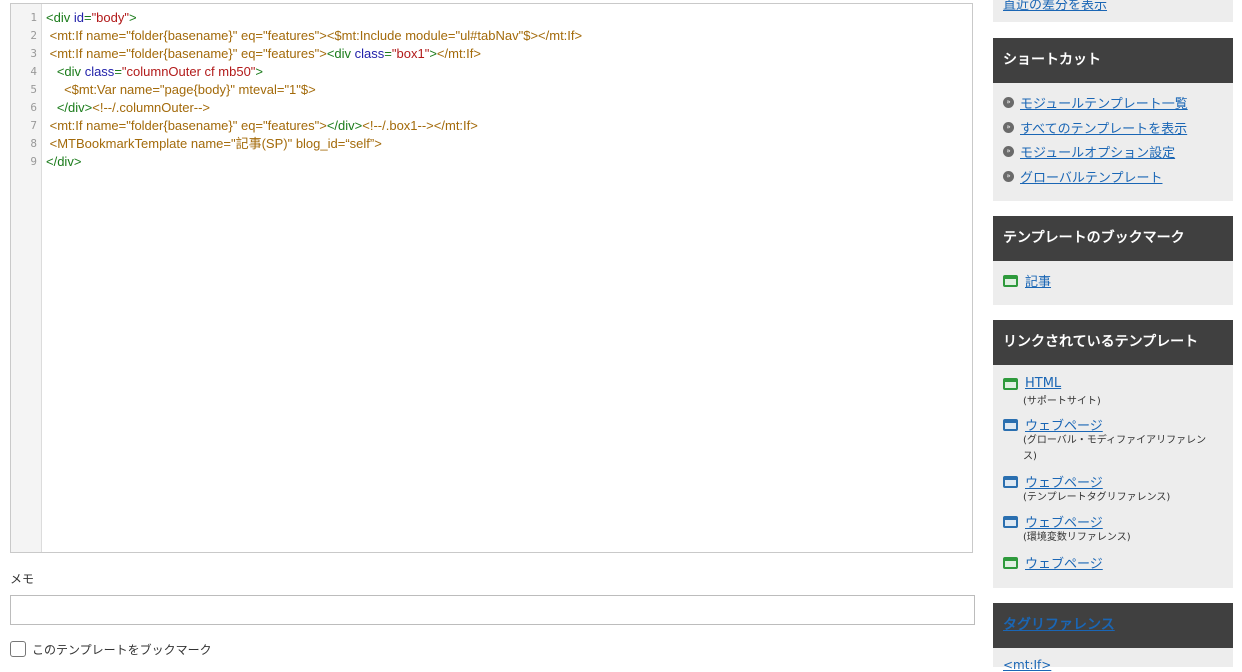 The image size is (1242, 672). I want to click on tag-reference-title: タグリファレンス, so click(1113, 625).